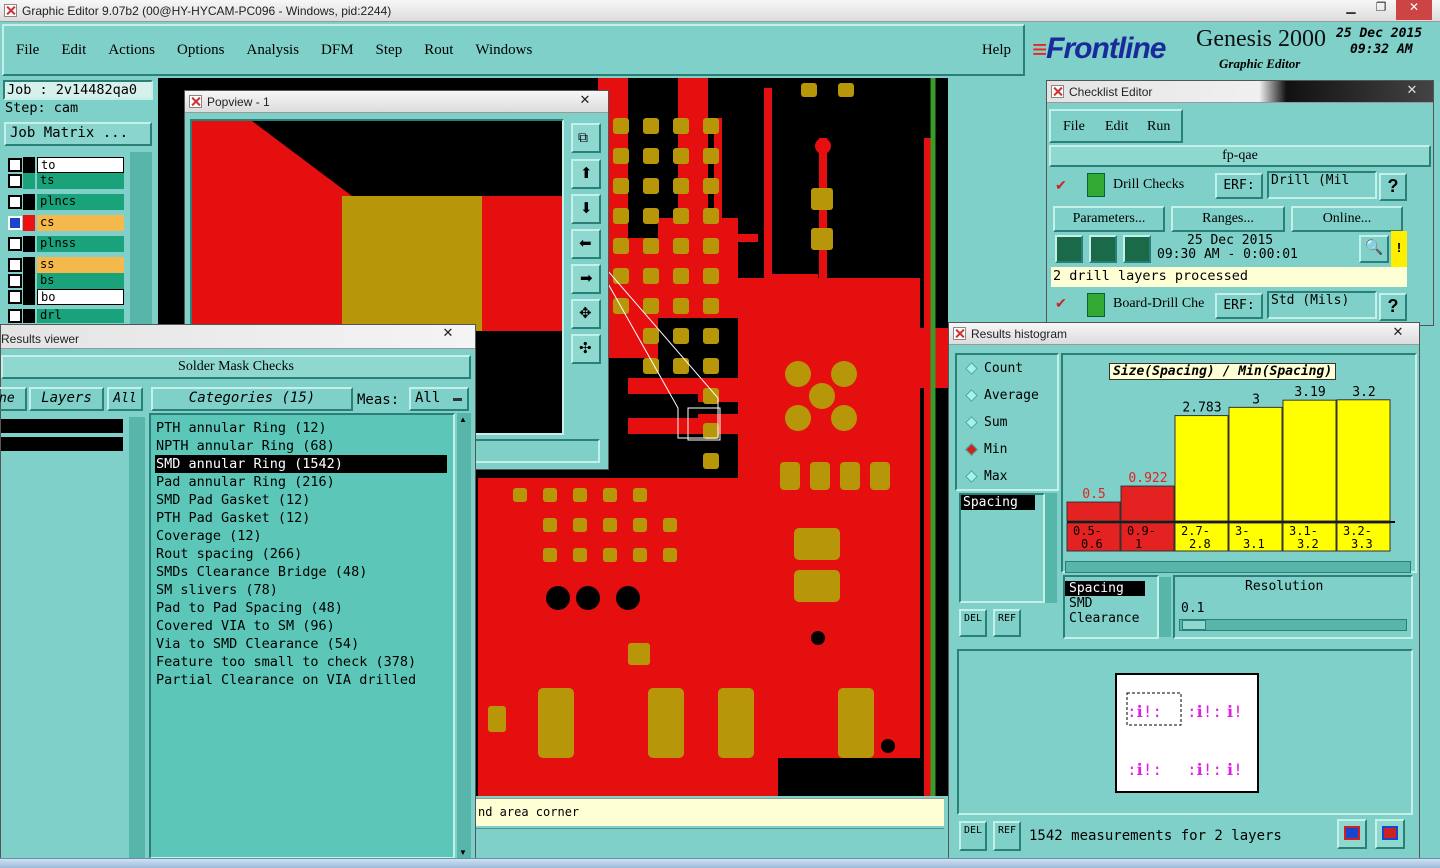 The image size is (1440, 868). What do you see at coordinates (1194, 625) in the screenshot?
I see `resolution-slider-handle` at bounding box center [1194, 625].